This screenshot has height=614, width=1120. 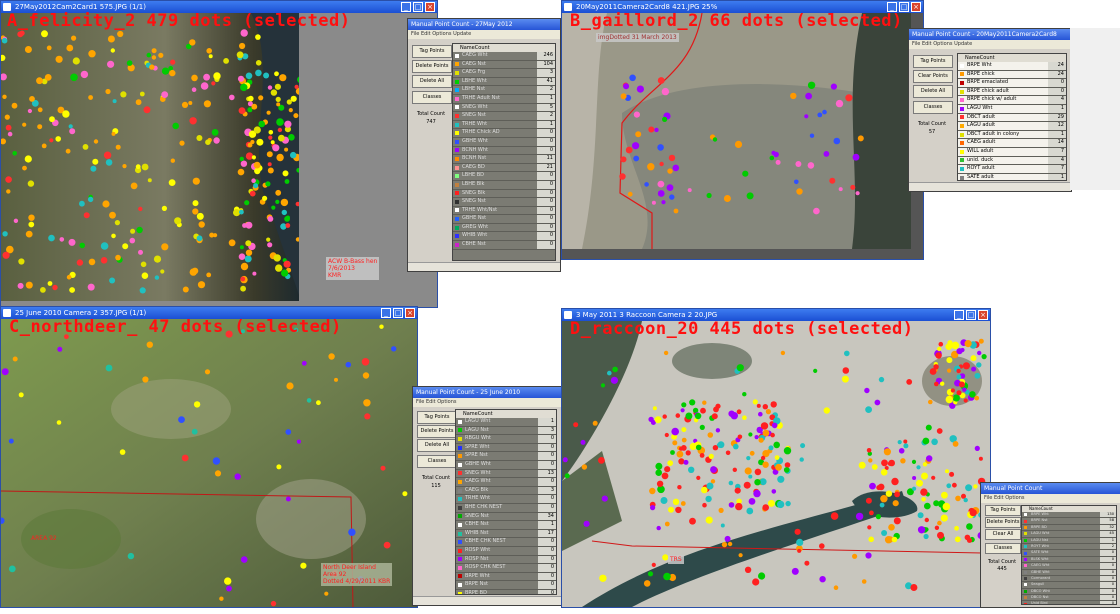 What do you see at coordinates (1012, 75) in the screenshot?
I see `class-row: BRPE chick 24` at bounding box center [1012, 75].